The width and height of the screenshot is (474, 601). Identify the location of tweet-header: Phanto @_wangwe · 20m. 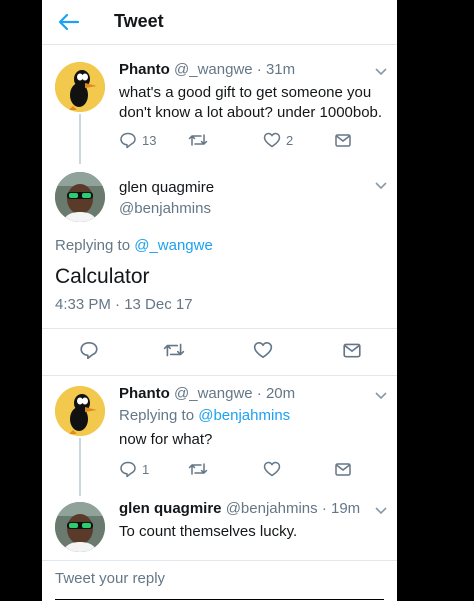
(207, 393).